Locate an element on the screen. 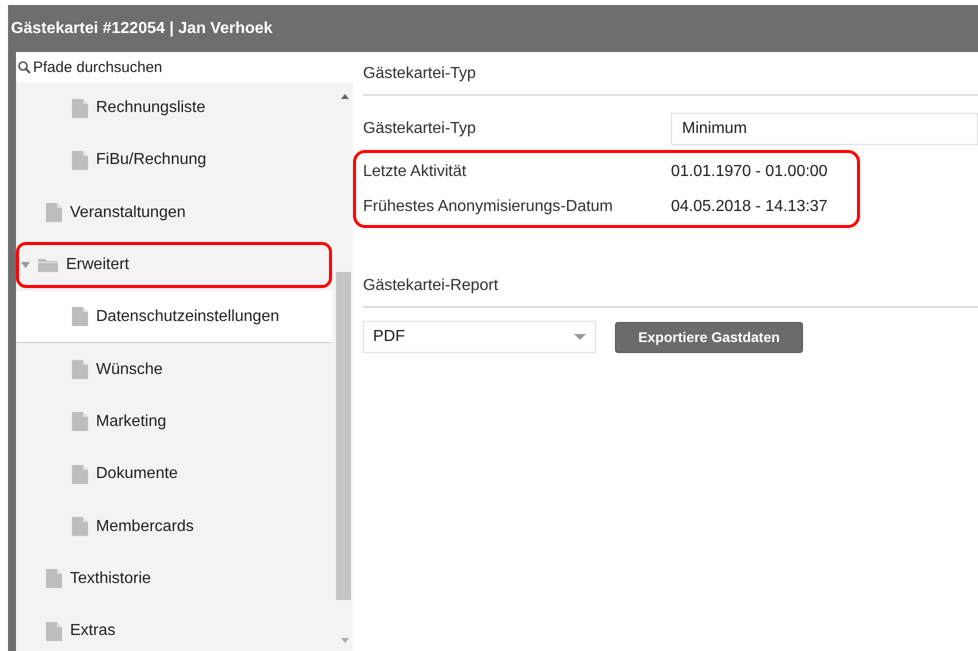  section-heading: Gästekartei-Report is located at coordinates (670, 286).